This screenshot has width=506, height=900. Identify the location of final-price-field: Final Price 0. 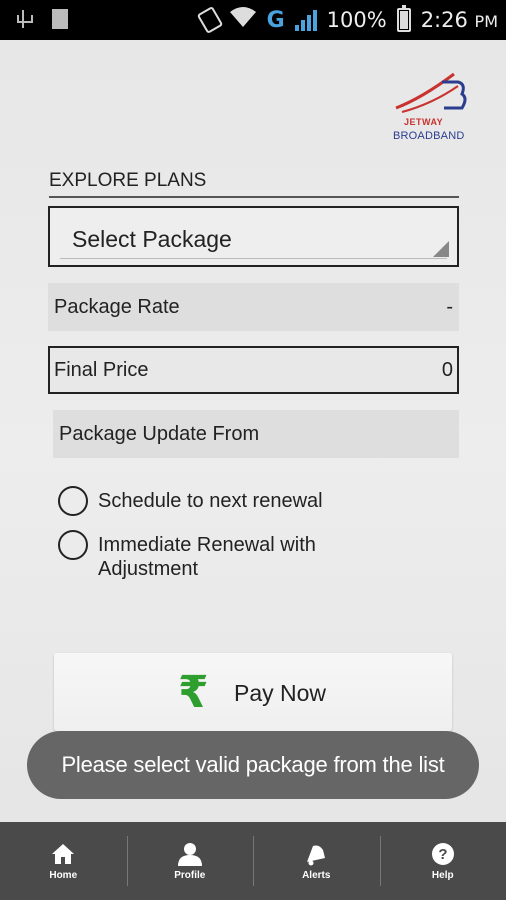
(253, 370).